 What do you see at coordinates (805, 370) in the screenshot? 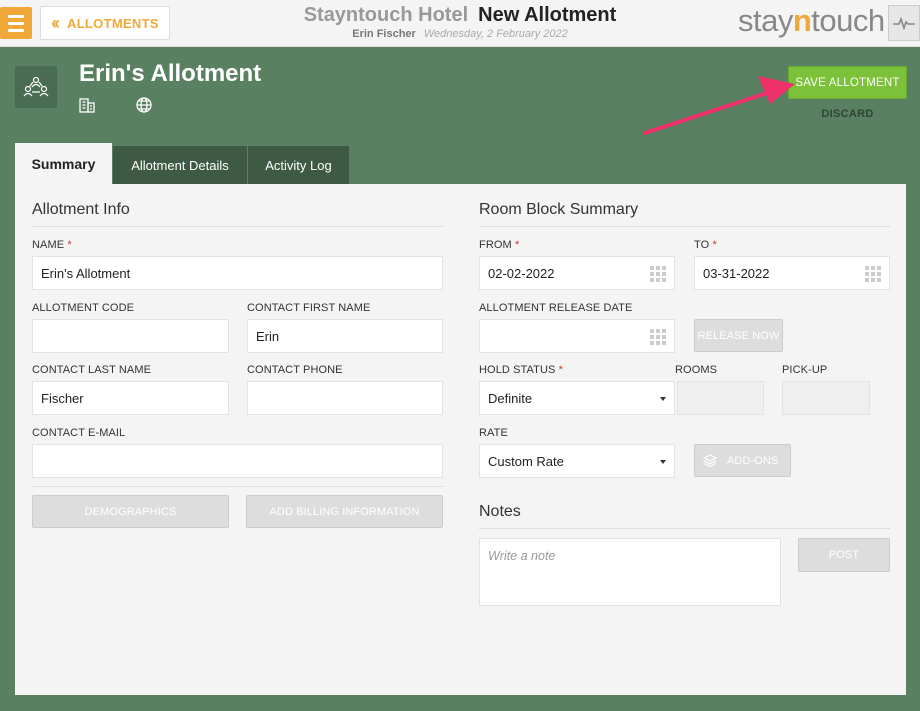
I see `pickup-label: PICK-UP` at bounding box center [805, 370].